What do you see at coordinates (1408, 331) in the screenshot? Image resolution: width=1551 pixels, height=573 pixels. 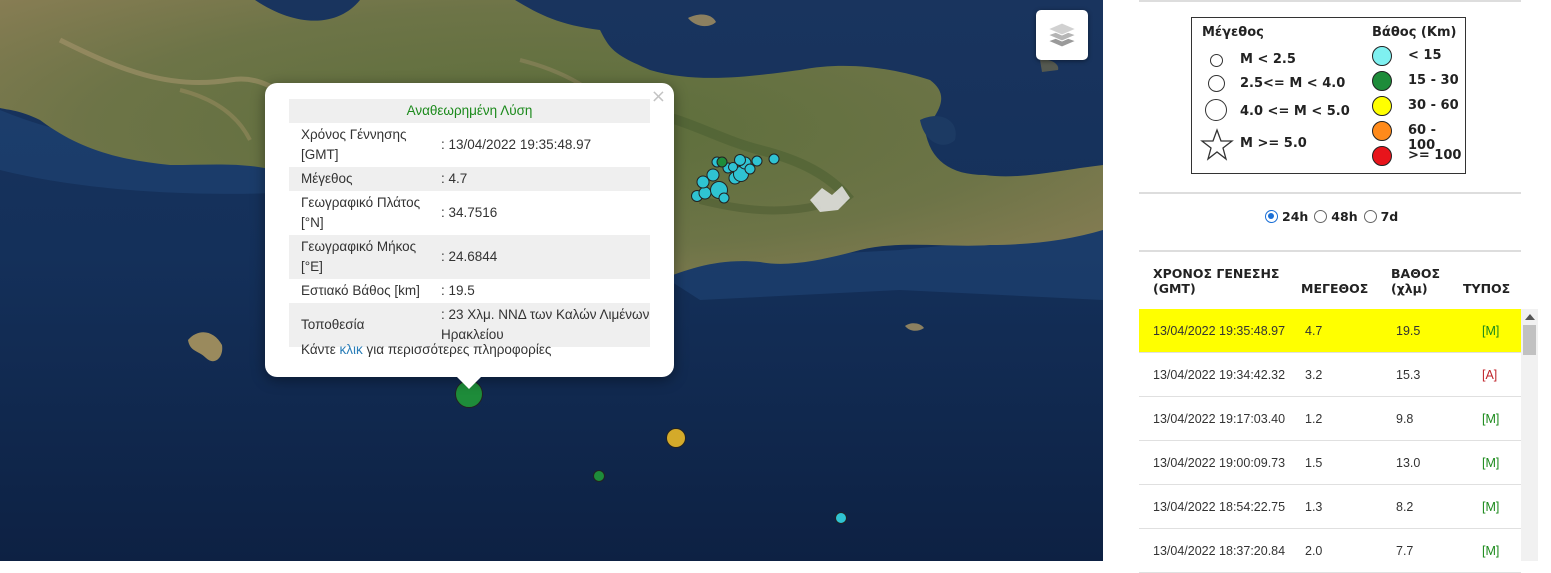 I see `cell-depth: 19.5` at bounding box center [1408, 331].